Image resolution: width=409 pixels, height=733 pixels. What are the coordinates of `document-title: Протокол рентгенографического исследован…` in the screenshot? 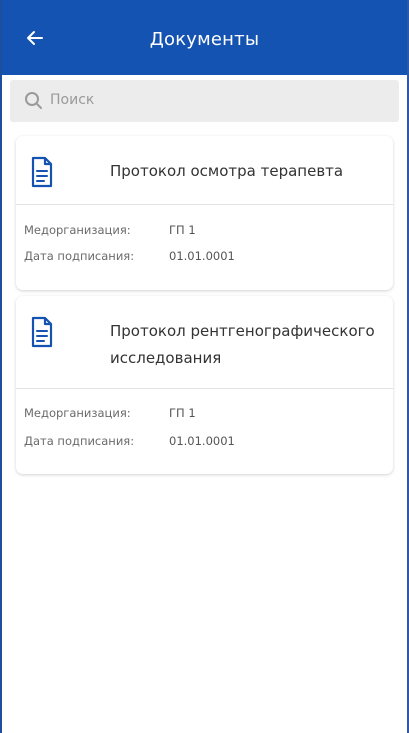 It's located at (242, 344).